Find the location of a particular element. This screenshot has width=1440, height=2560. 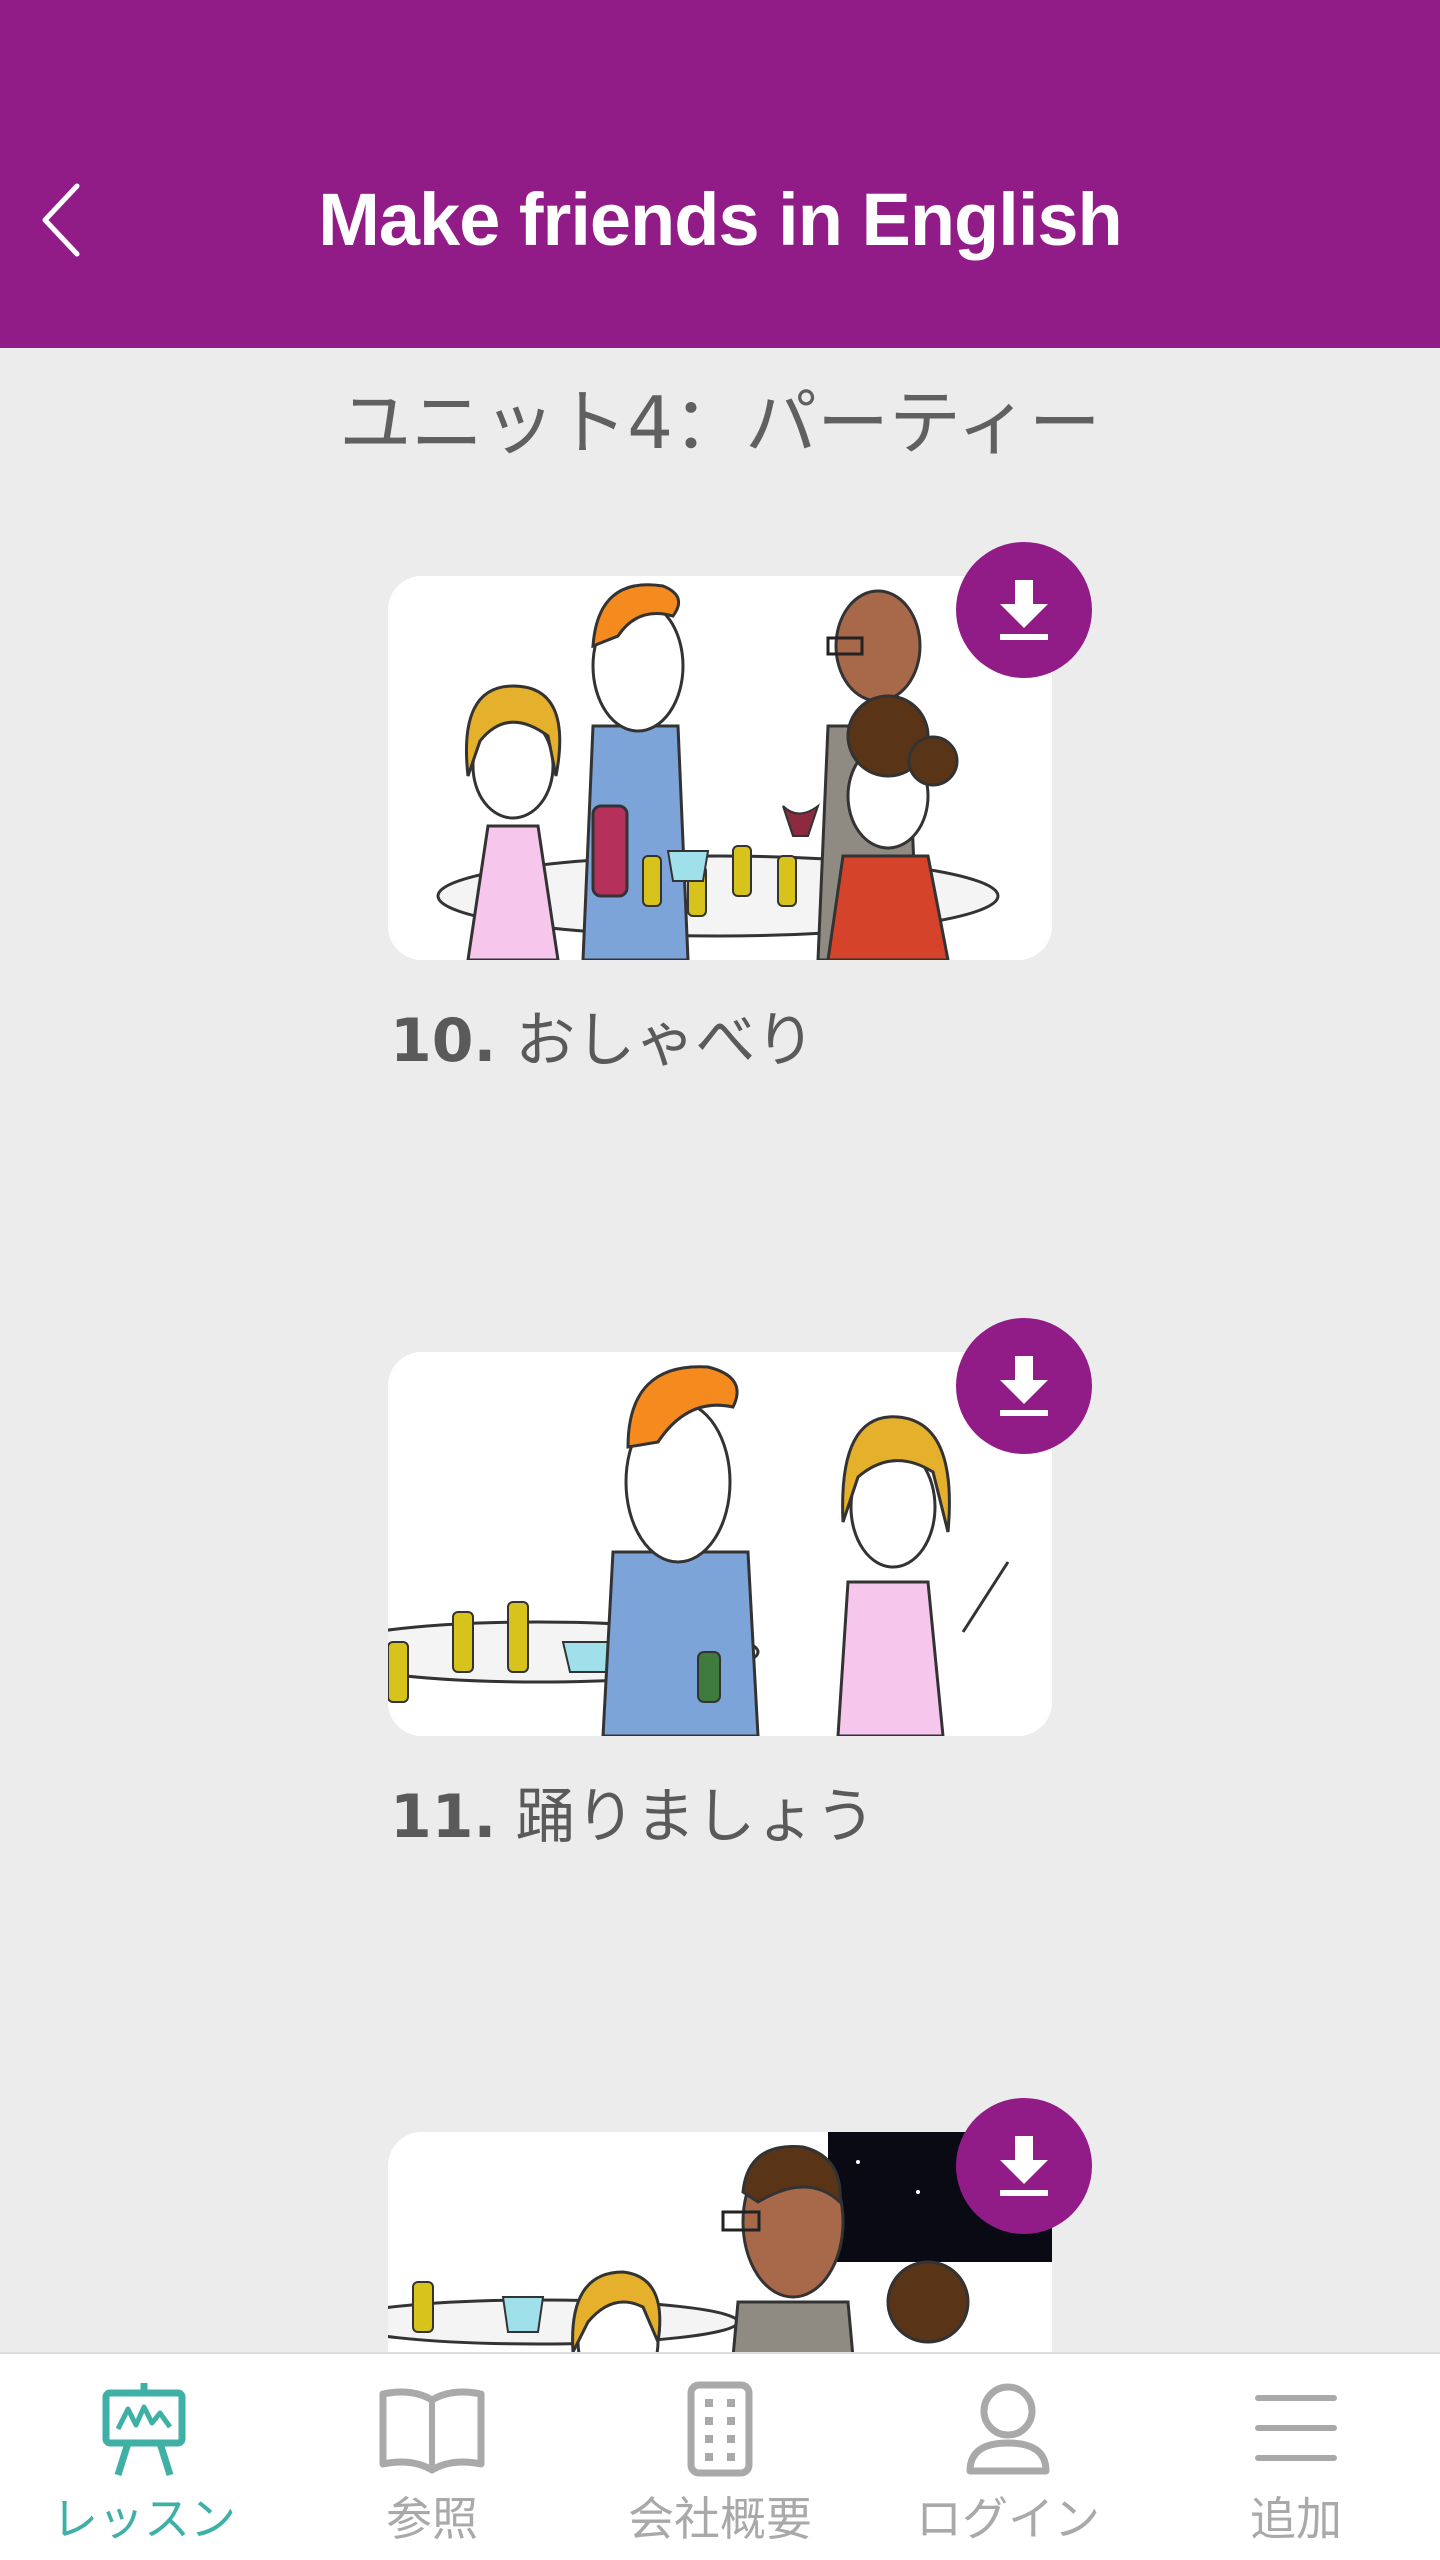

unit-title: ユニット4：パーティー is located at coordinates (720, 423).